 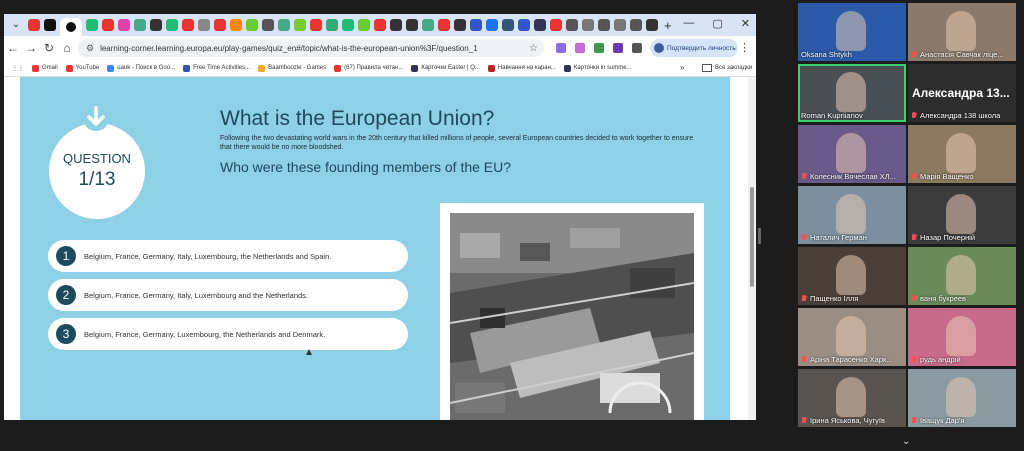 I want to click on bookmark-item: YouTube, so click(x=82, y=68).